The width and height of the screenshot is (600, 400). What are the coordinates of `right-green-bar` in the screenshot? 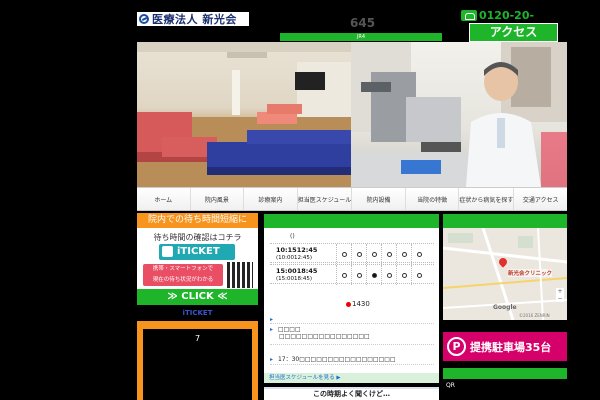 It's located at (505, 373).